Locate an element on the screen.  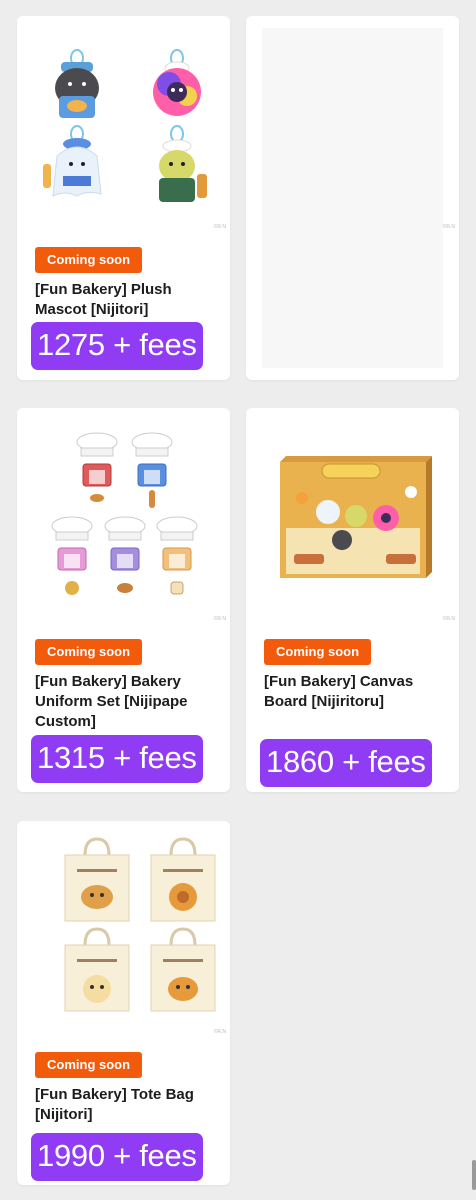
product-image-tote-bag: ©R.N is located at coordinates (123, 936).